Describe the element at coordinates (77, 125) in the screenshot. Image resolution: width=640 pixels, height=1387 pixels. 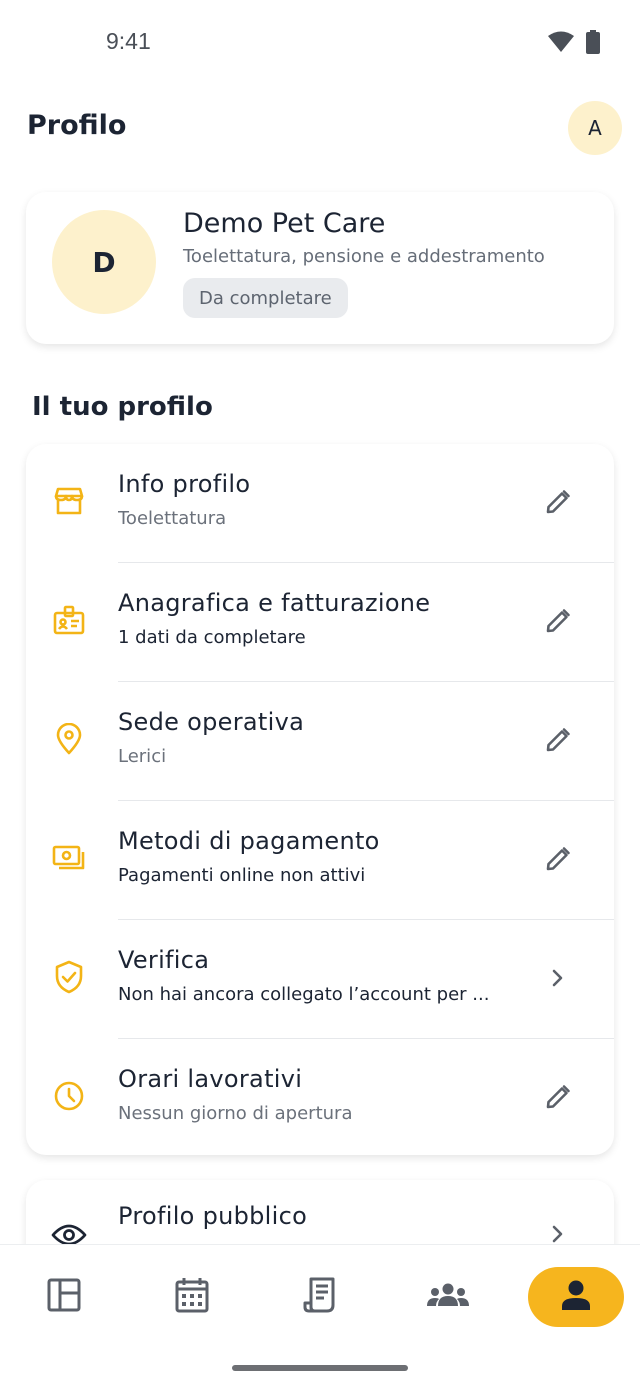
I see `page-title: Profilo` at that location.